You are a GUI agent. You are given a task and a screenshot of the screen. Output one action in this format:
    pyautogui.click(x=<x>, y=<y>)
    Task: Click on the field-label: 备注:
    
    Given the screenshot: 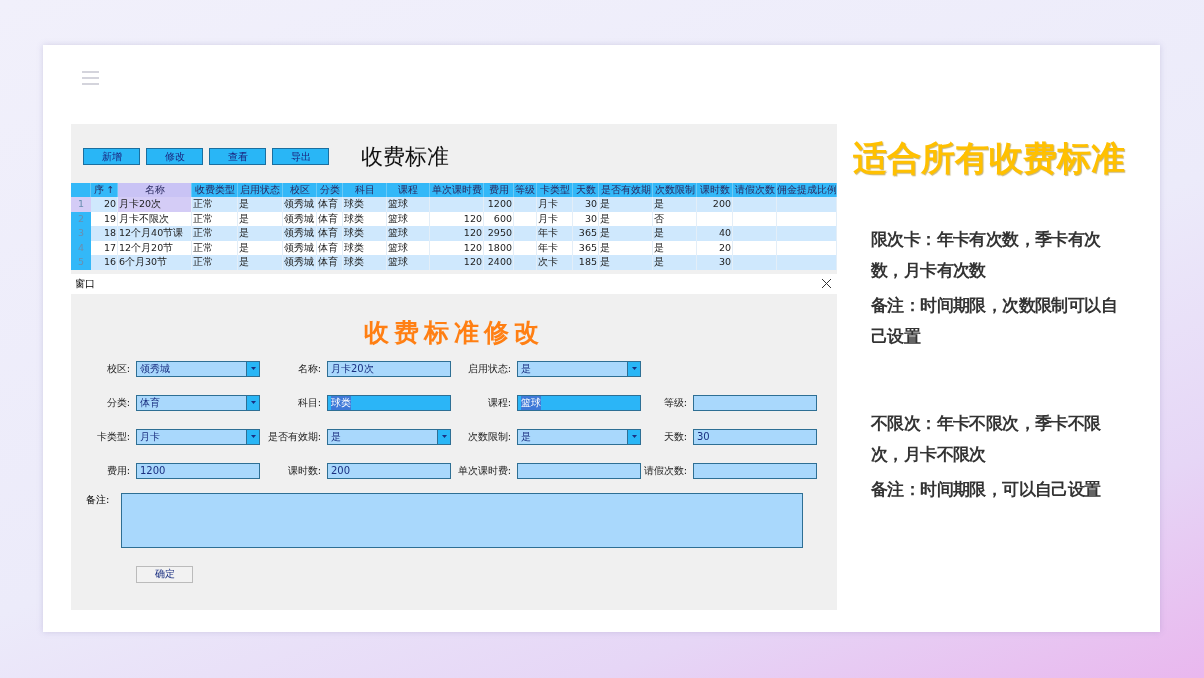 What is the action you would take?
    pyautogui.click(x=98, y=499)
    